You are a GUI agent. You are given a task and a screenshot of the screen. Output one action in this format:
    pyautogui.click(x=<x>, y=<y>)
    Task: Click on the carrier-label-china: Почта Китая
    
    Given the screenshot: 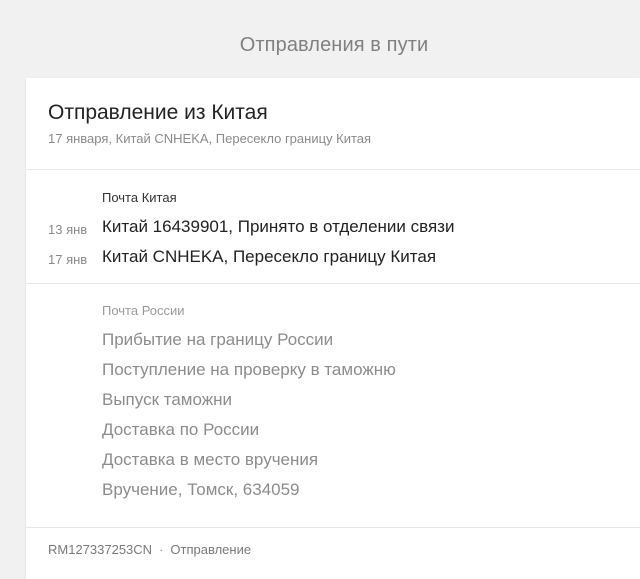 What is the action you would take?
    pyautogui.click(x=139, y=197)
    